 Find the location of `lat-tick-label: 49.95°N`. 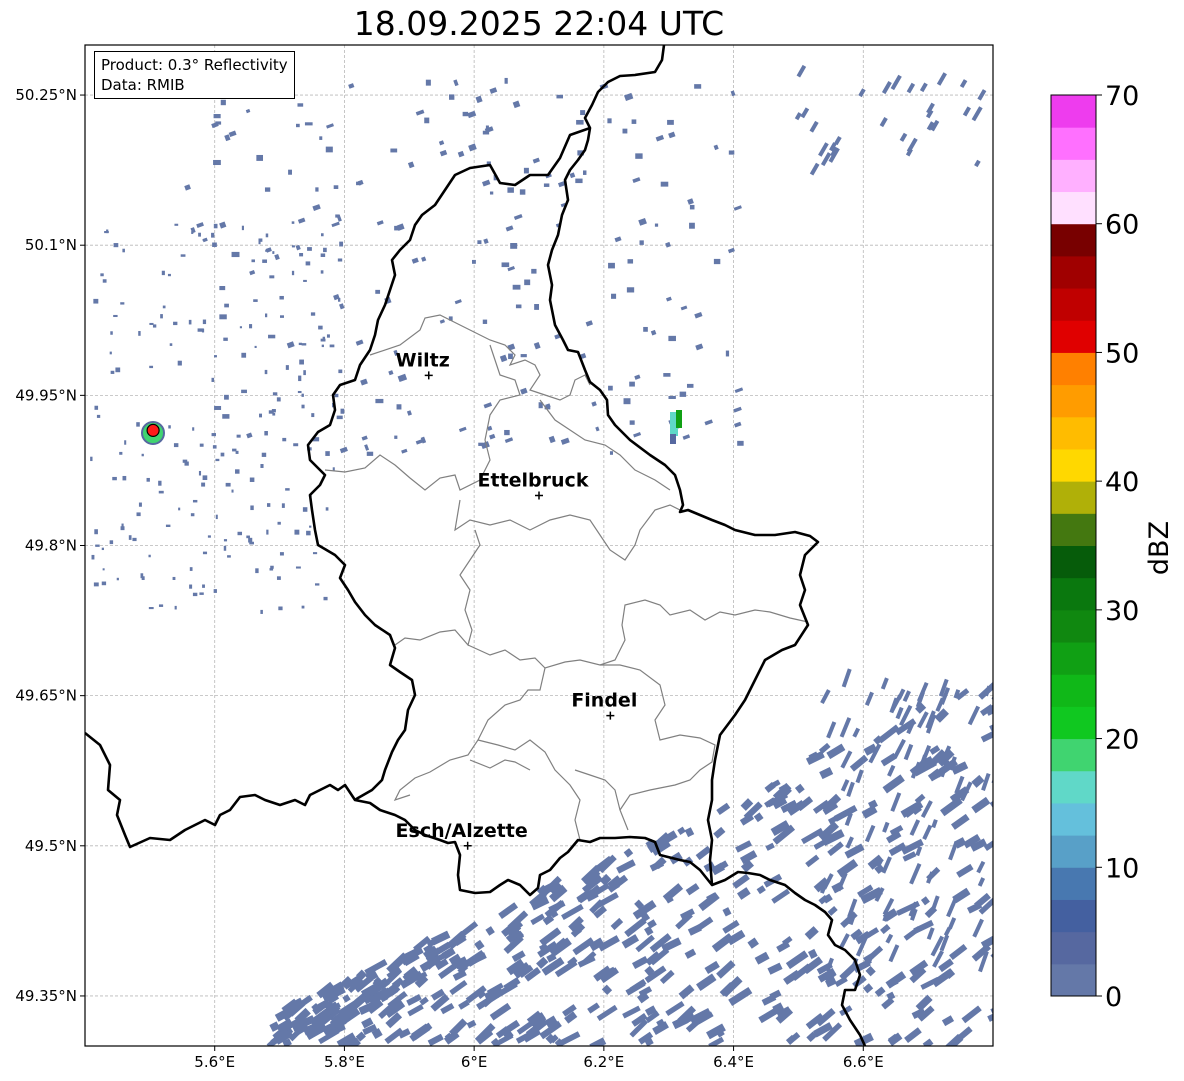

lat-tick-label: 49.95°N is located at coordinates (46, 395).